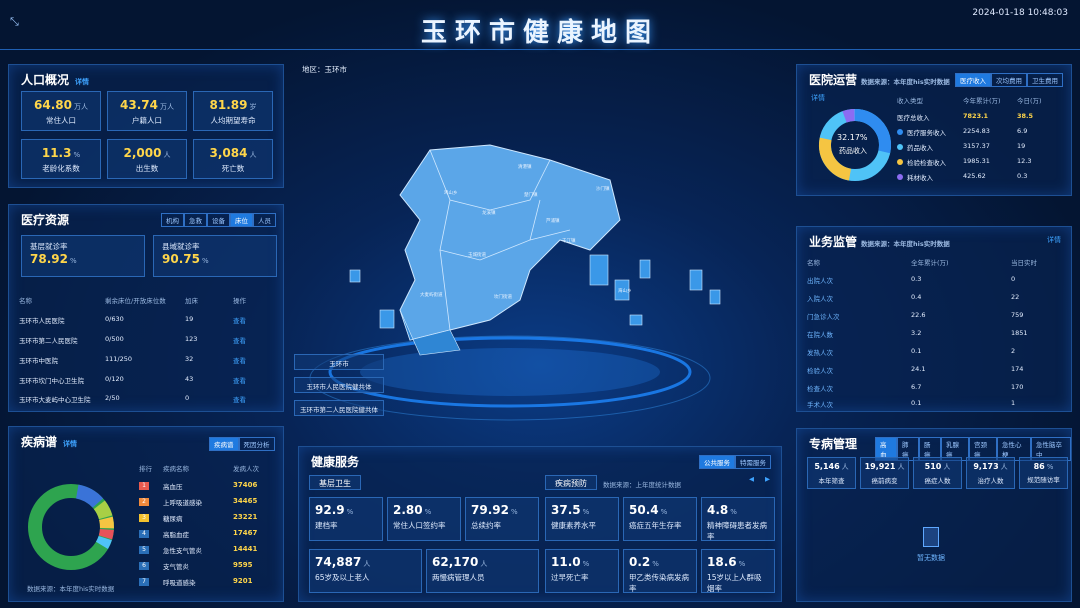  What do you see at coordinates (879, 242) in the screenshot?
I see `business-title: 业务监管 数据来源：本年度his实时数据` at bounding box center [879, 242].